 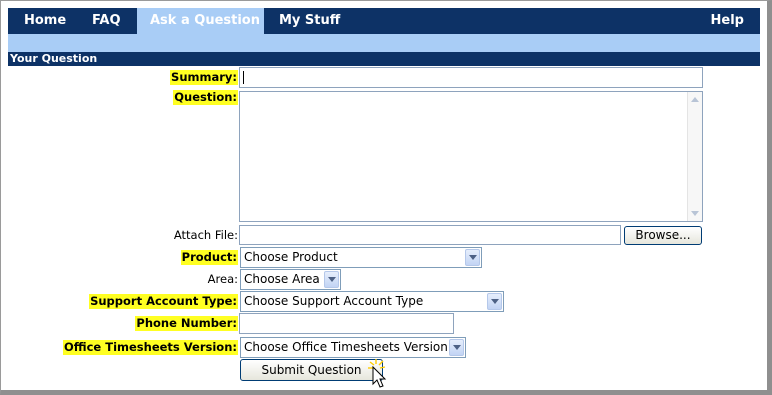 I want to click on nav-ask-a-question: Ask a Question, so click(x=200, y=21).